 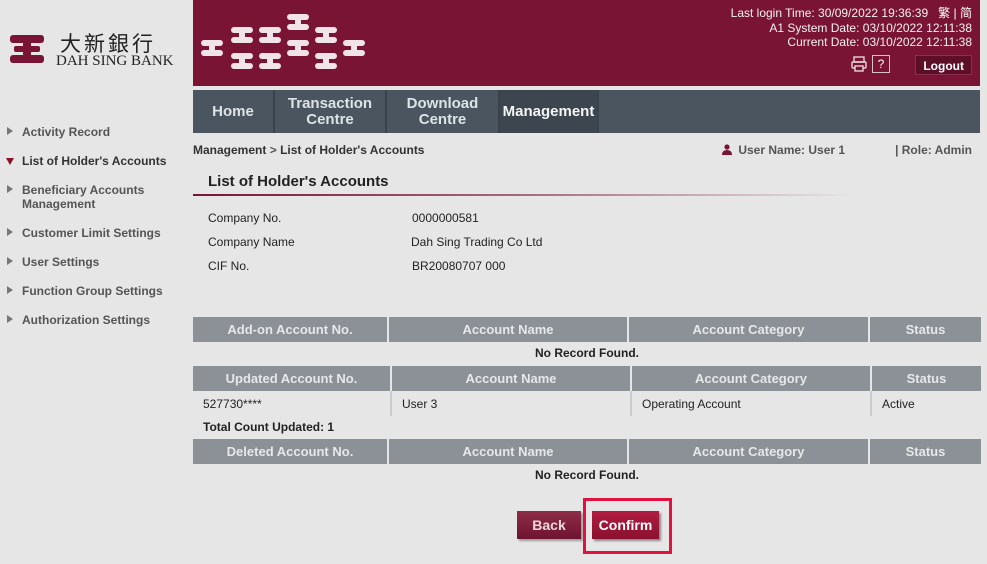 I want to click on column-header: Add-on Account No., so click(x=291, y=329).